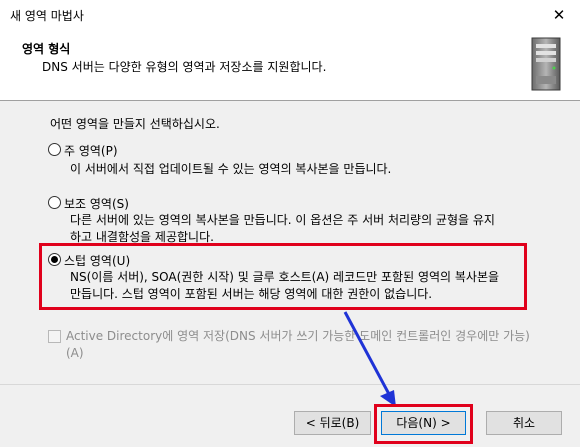 The height and width of the screenshot is (447, 580). What do you see at coordinates (423, 423) in the screenshot?
I see `next-button: 다음(N) >` at bounding box center [423, 423].